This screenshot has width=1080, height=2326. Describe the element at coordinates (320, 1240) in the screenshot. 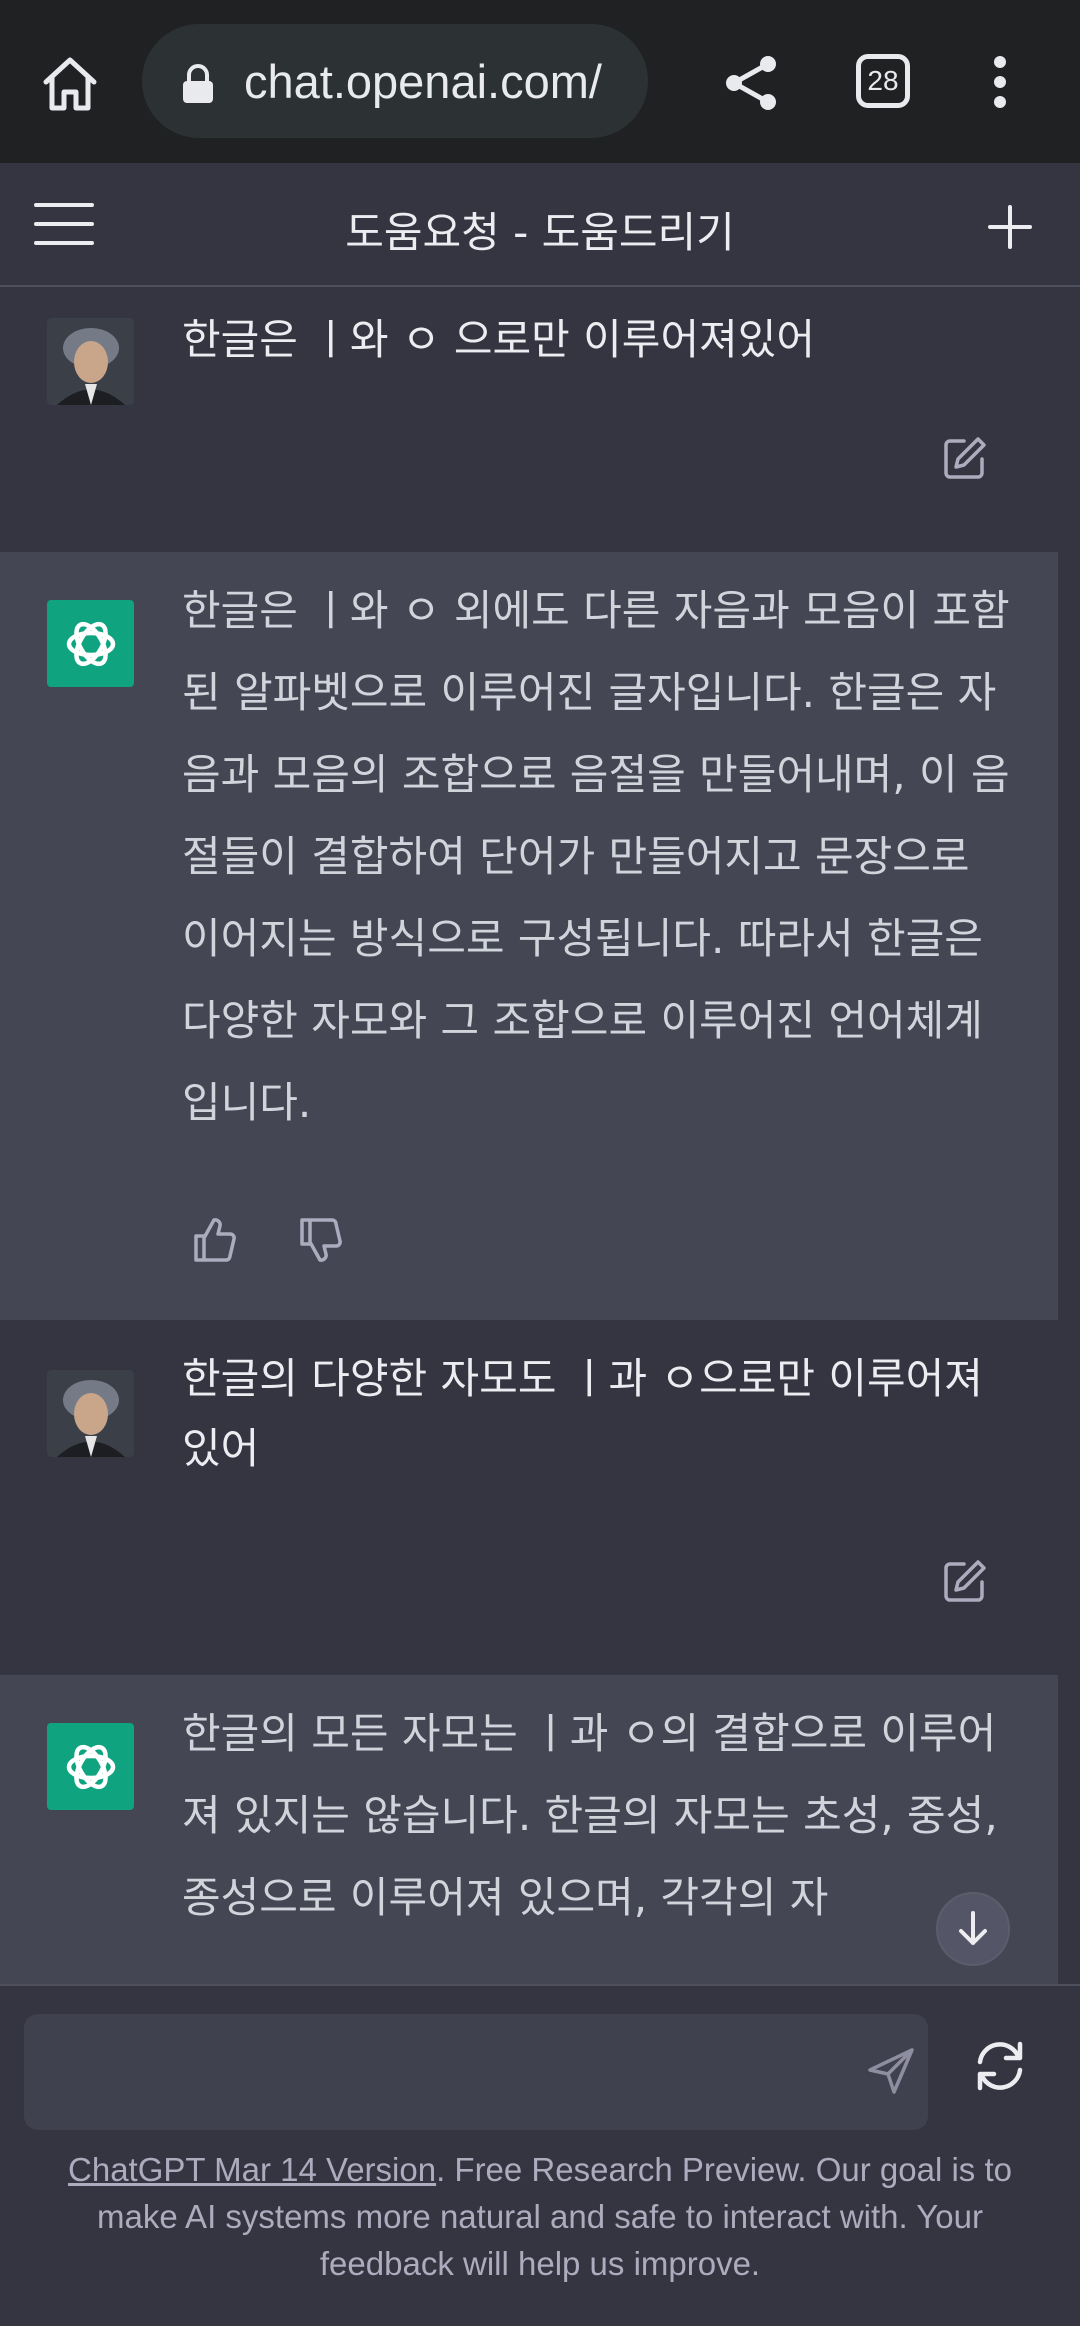

I see `thumbs-down-icon` at that location.